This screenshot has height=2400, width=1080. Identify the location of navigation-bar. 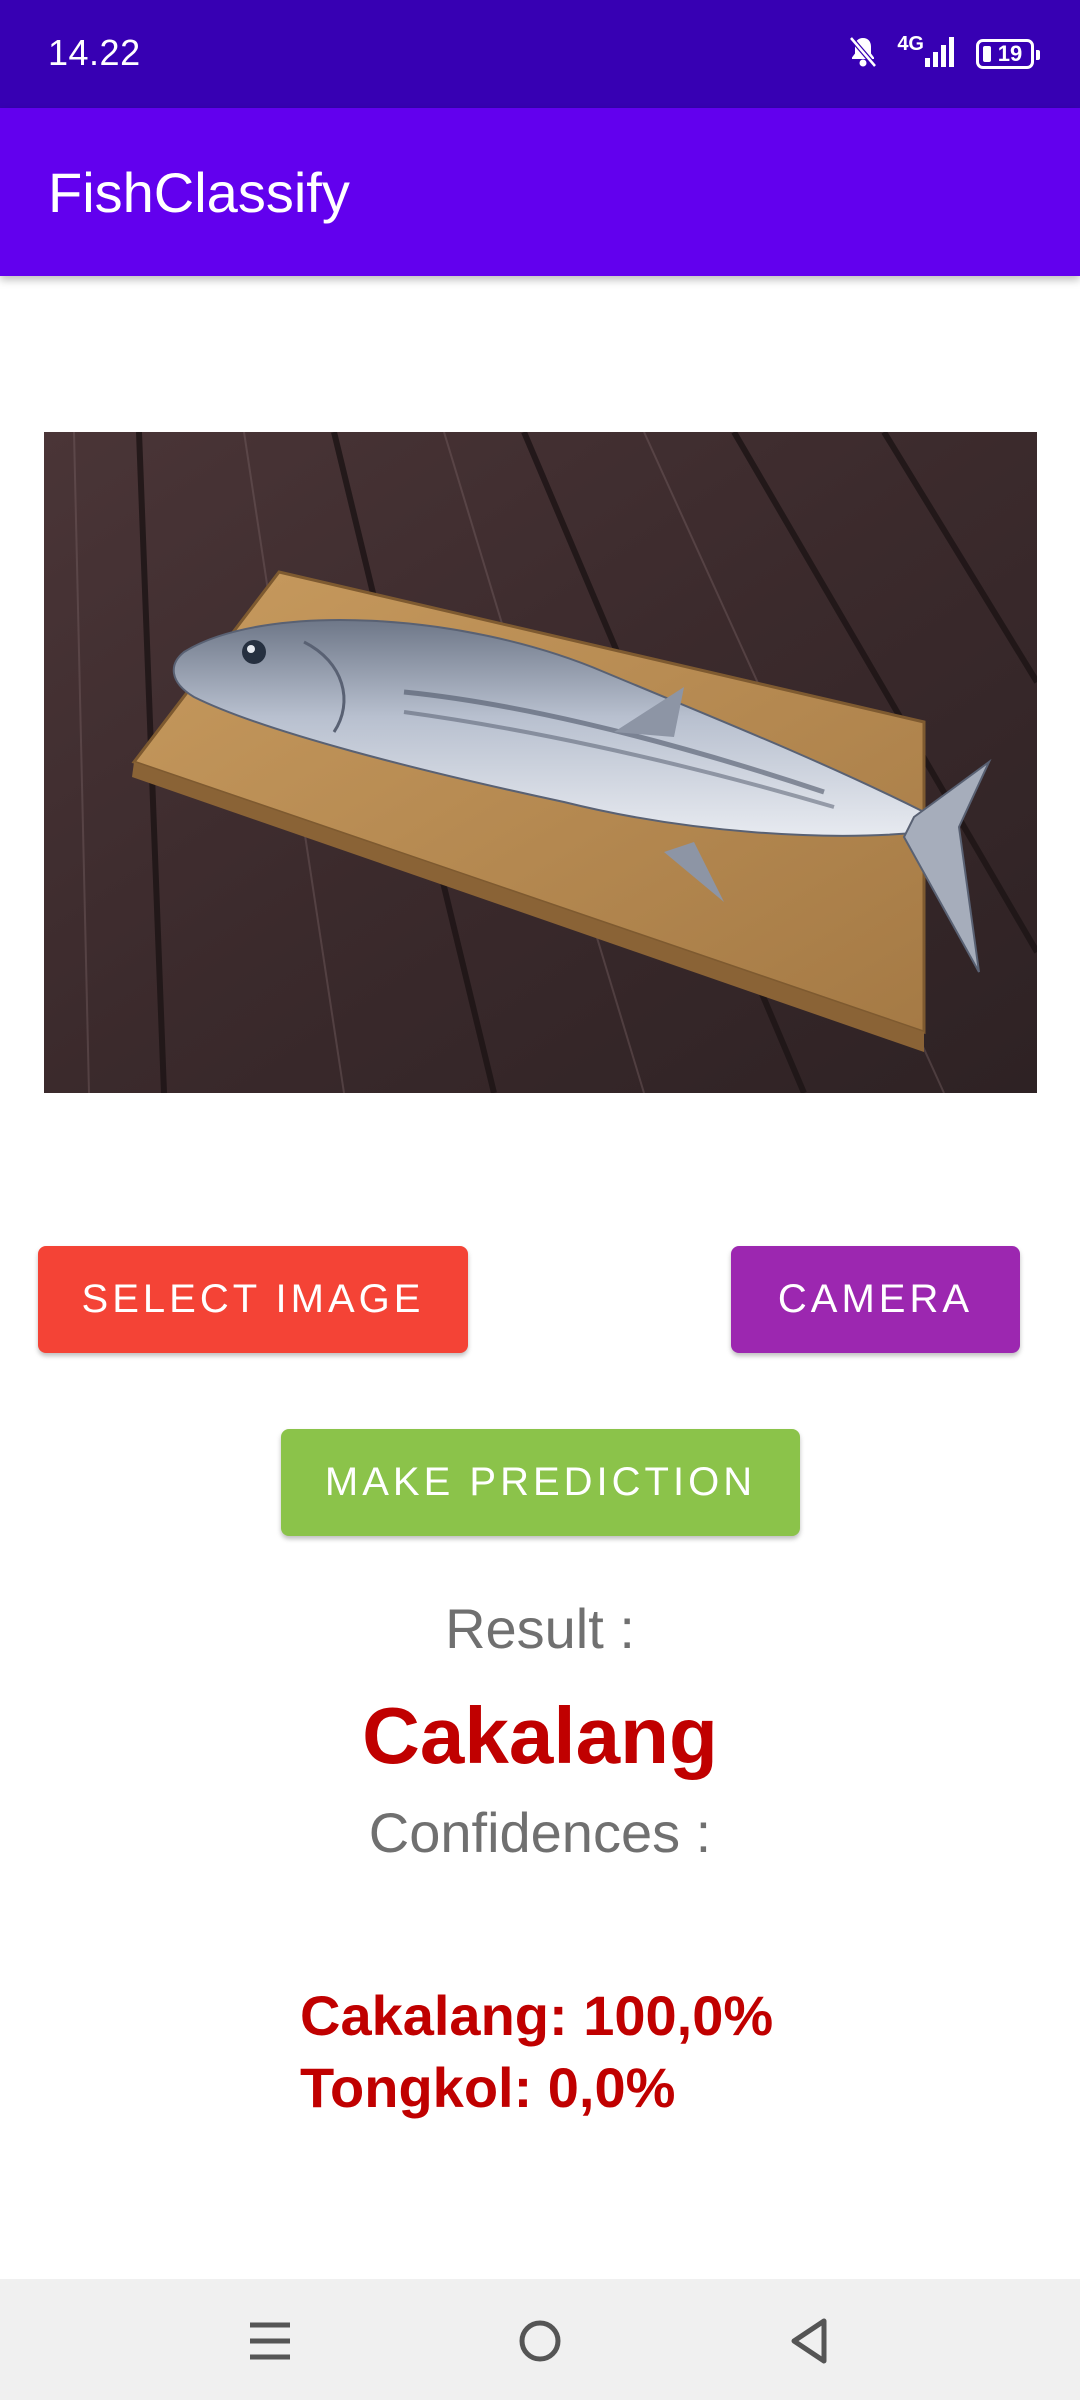
(540, 2339).